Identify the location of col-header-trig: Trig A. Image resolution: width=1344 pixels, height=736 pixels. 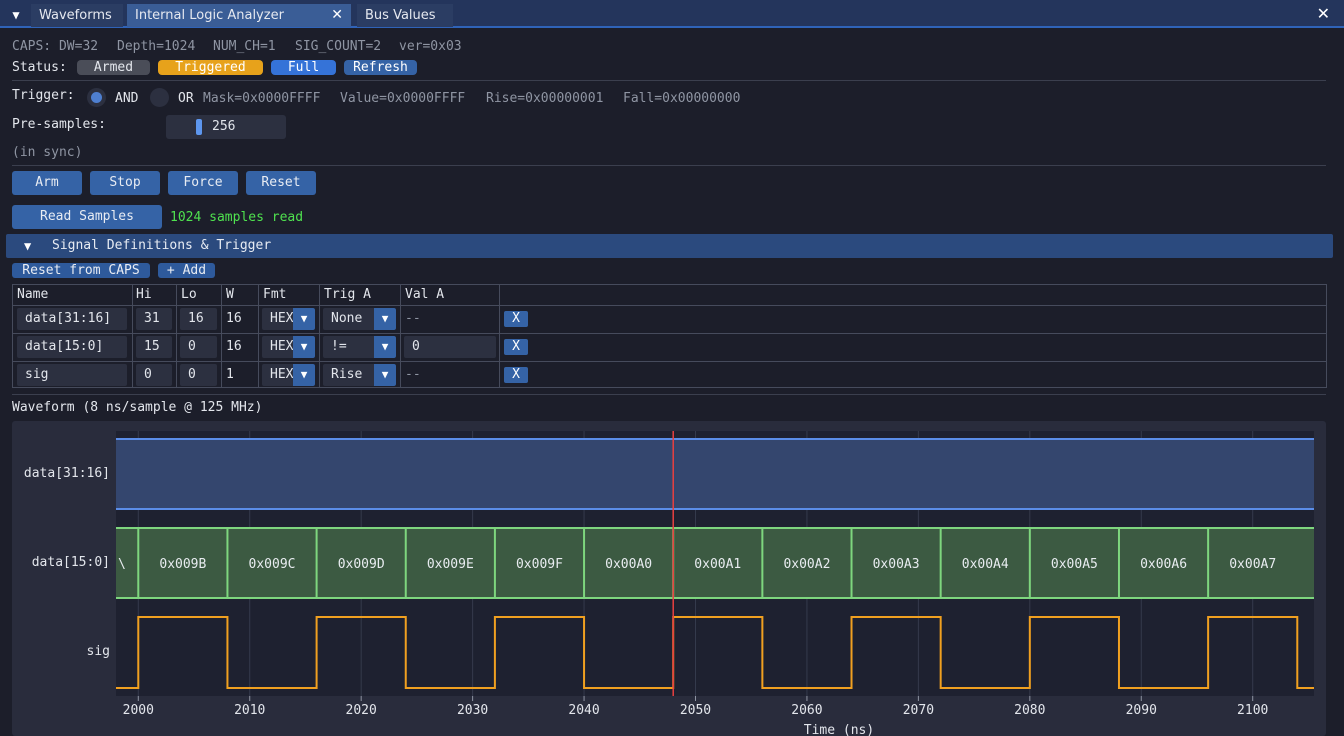
(347, 294).